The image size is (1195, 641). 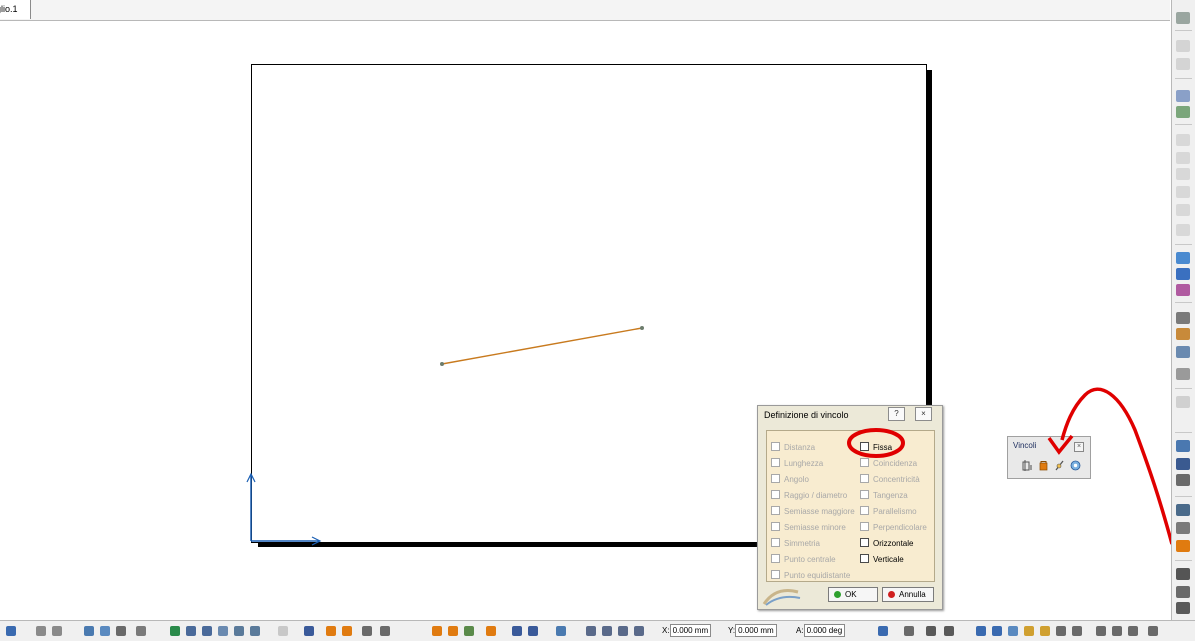 I want to click on close-doc-icon, so click(x=11, y=631).